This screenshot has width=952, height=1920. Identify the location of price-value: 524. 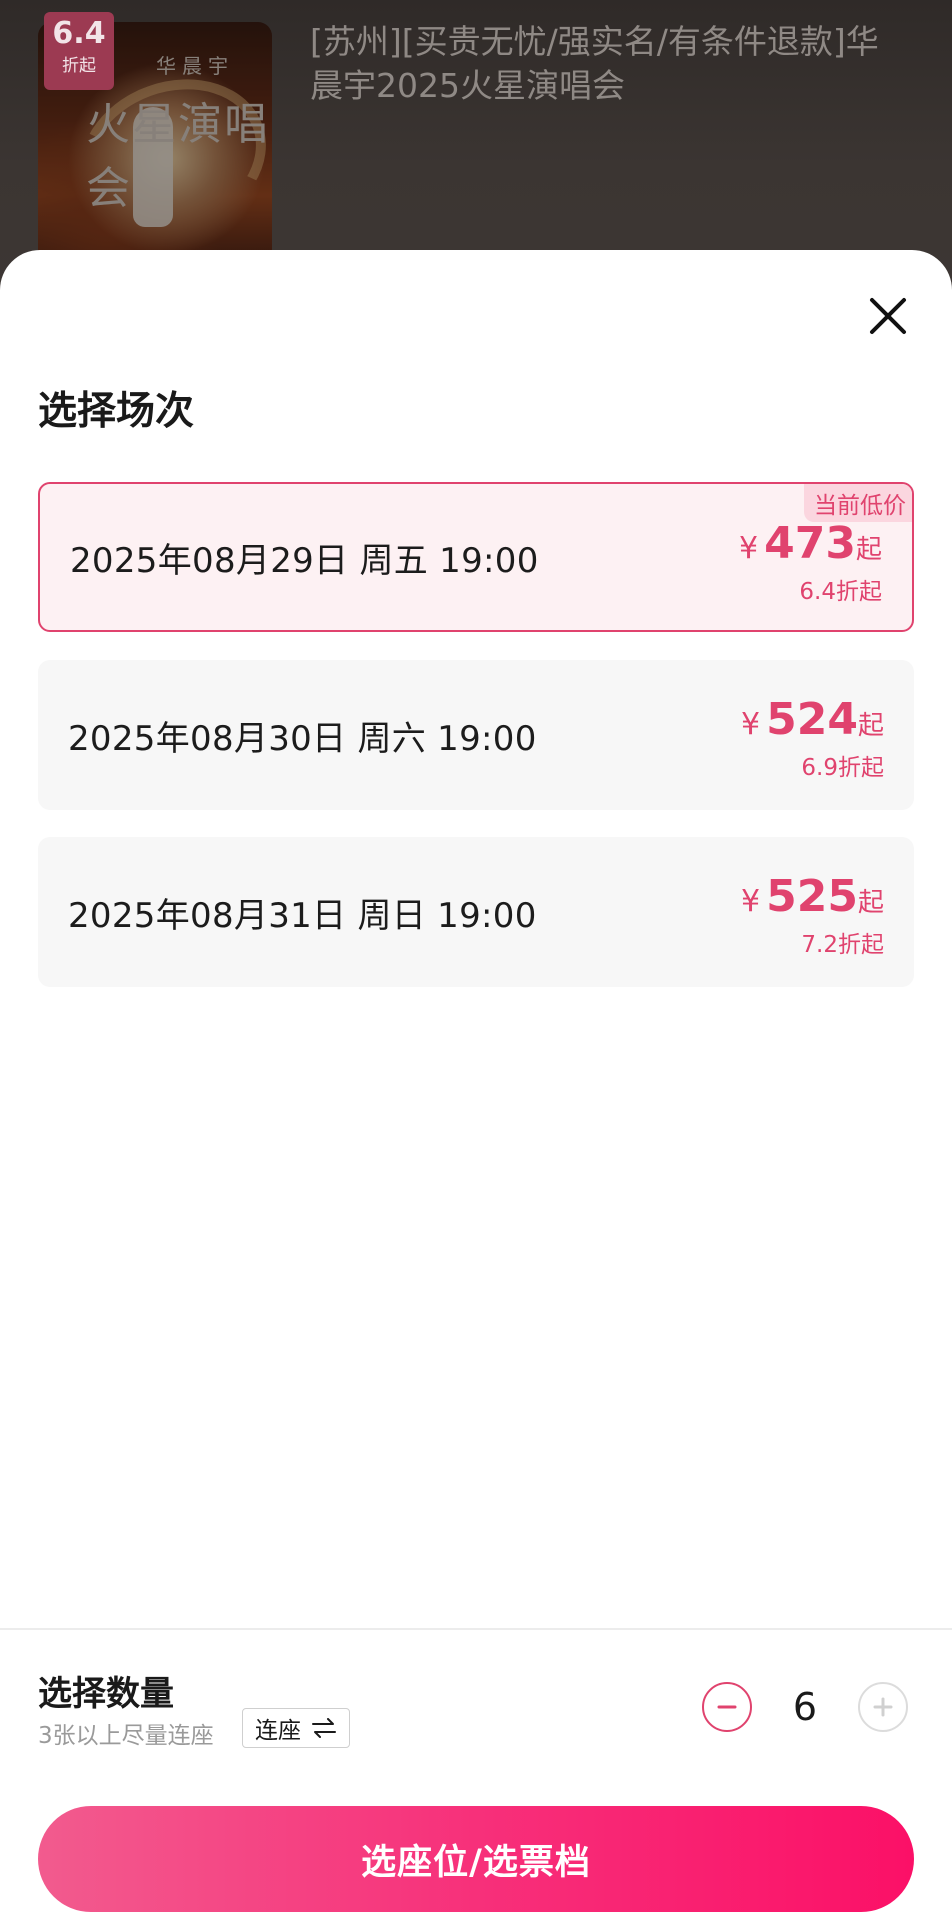
(812, 719).